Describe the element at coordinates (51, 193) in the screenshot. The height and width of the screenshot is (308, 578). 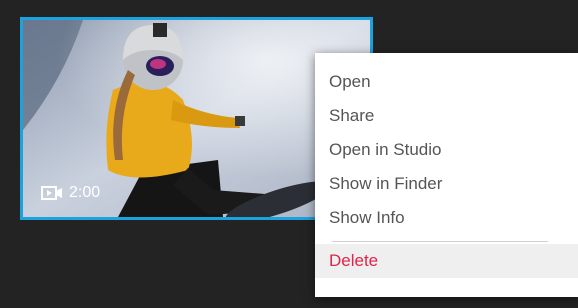
I see `video-camera-icon` at that location.